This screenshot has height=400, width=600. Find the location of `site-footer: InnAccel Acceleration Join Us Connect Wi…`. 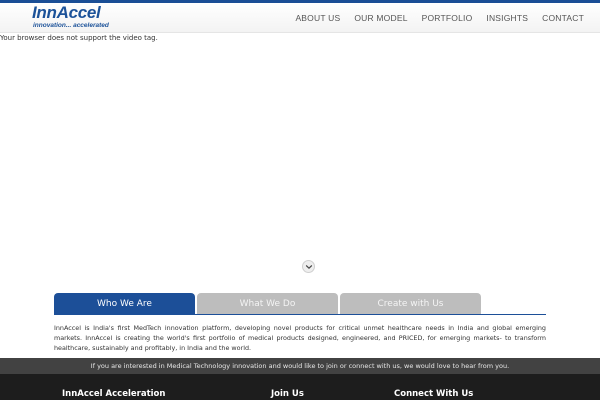

site-footer: InnAccel Acceleration Join Us Connect Wi… is located at coordinates (300, 387).